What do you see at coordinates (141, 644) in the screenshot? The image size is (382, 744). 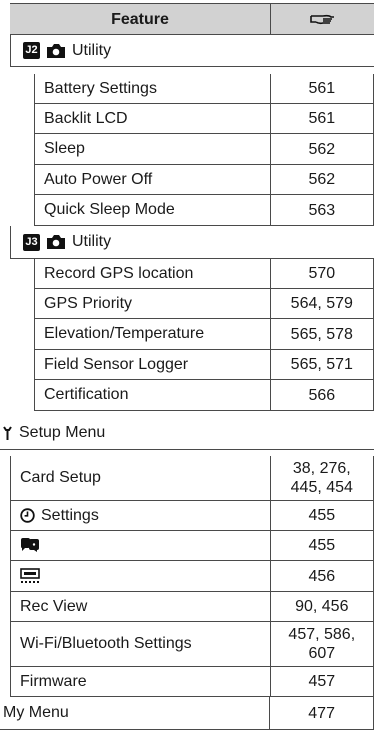 I see `feature-name: Wi-Fi/Bluetooth Settings` at bounding box center [141, 644].